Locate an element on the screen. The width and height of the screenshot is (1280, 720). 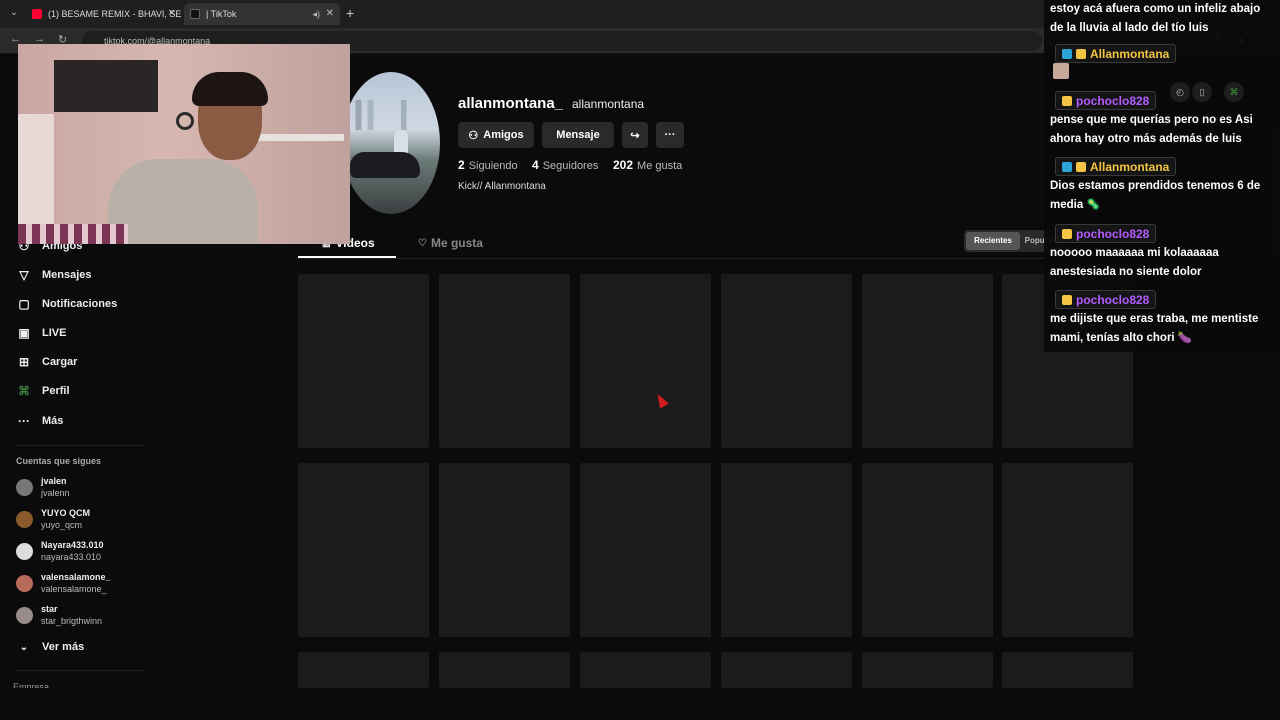
account-name: valensalamone_ is located at coordinates (76, 577).